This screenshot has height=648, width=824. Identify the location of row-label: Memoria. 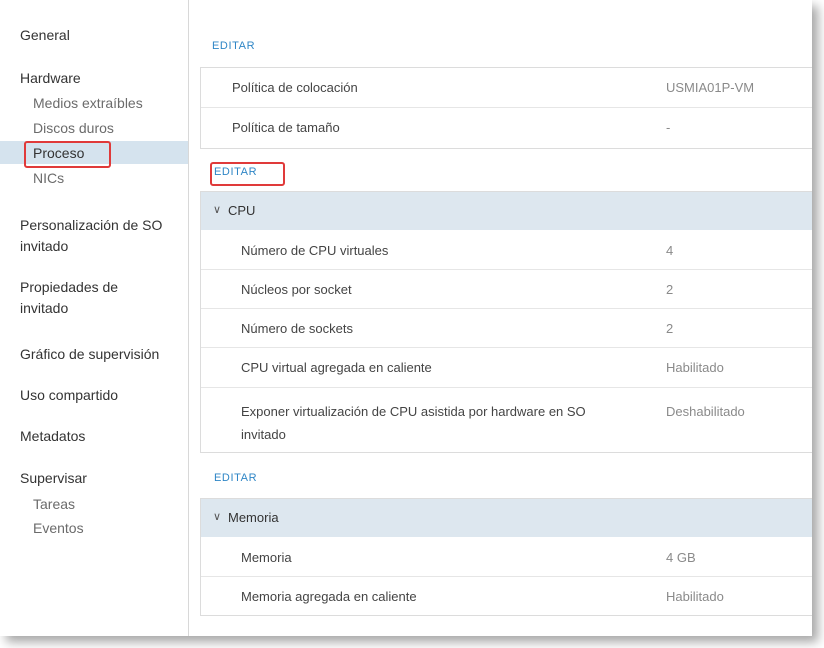
(266, 557).